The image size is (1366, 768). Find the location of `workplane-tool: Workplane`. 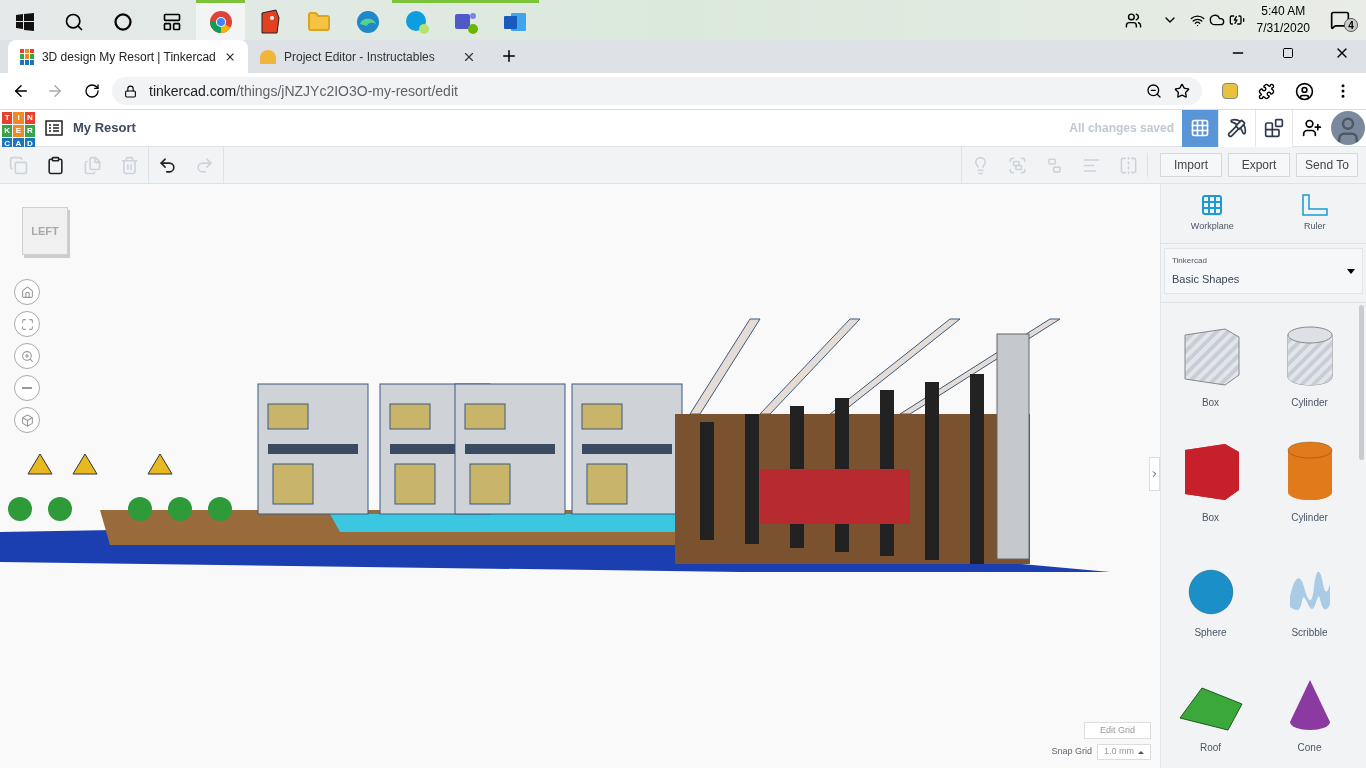

workplane-tool: Workplane is located at coordinates (1212, 213).